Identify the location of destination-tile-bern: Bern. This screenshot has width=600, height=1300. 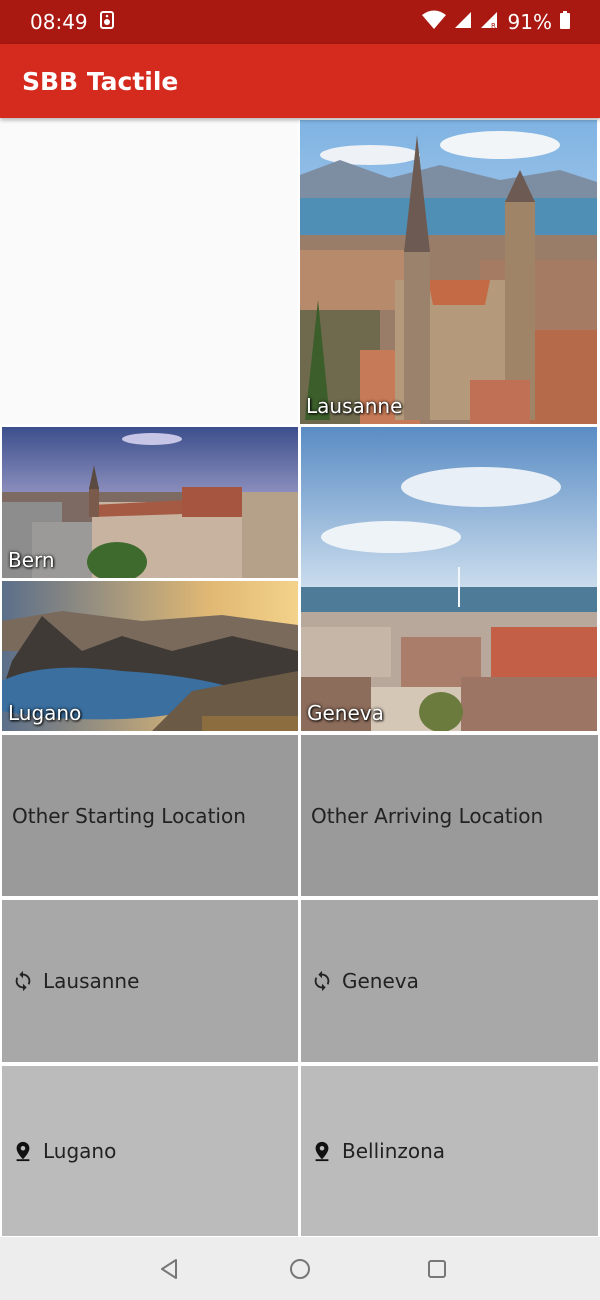
(150, 502).